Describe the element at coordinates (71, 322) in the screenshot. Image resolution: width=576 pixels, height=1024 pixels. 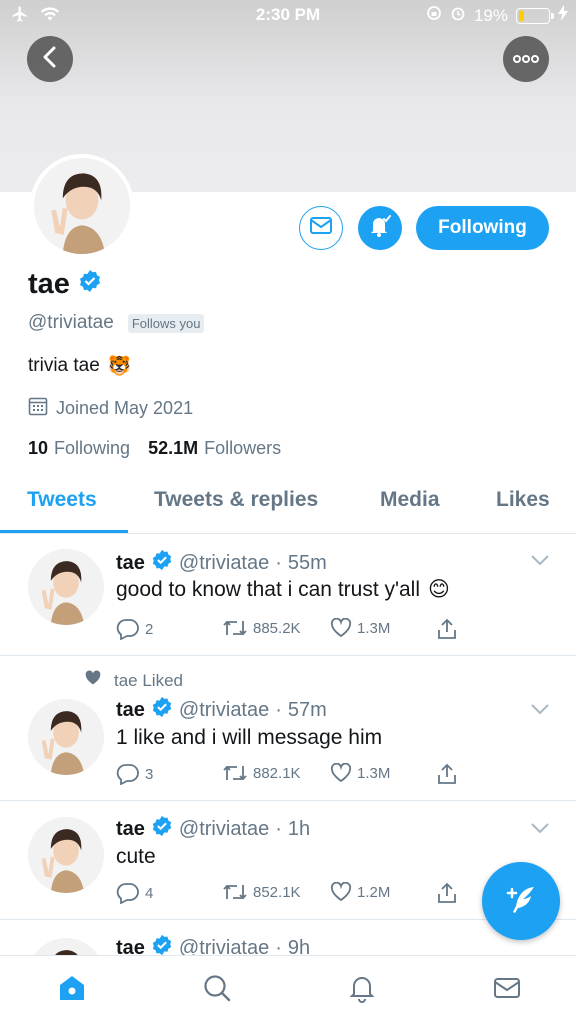
I see `profile-handle: @triviatae` at that location.